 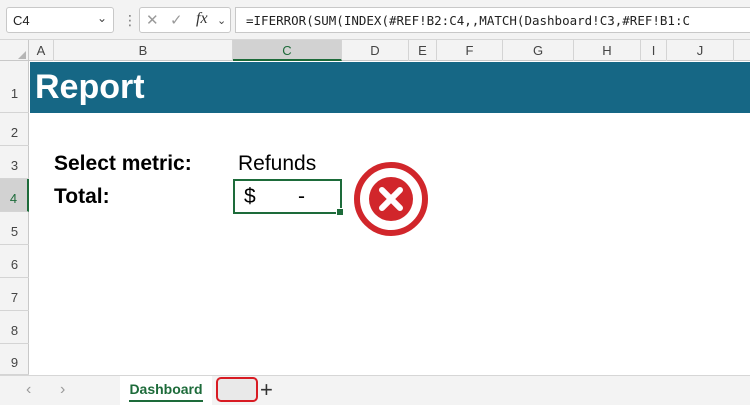 I want to click on column-header-i: I, so click(x=654, y=50).